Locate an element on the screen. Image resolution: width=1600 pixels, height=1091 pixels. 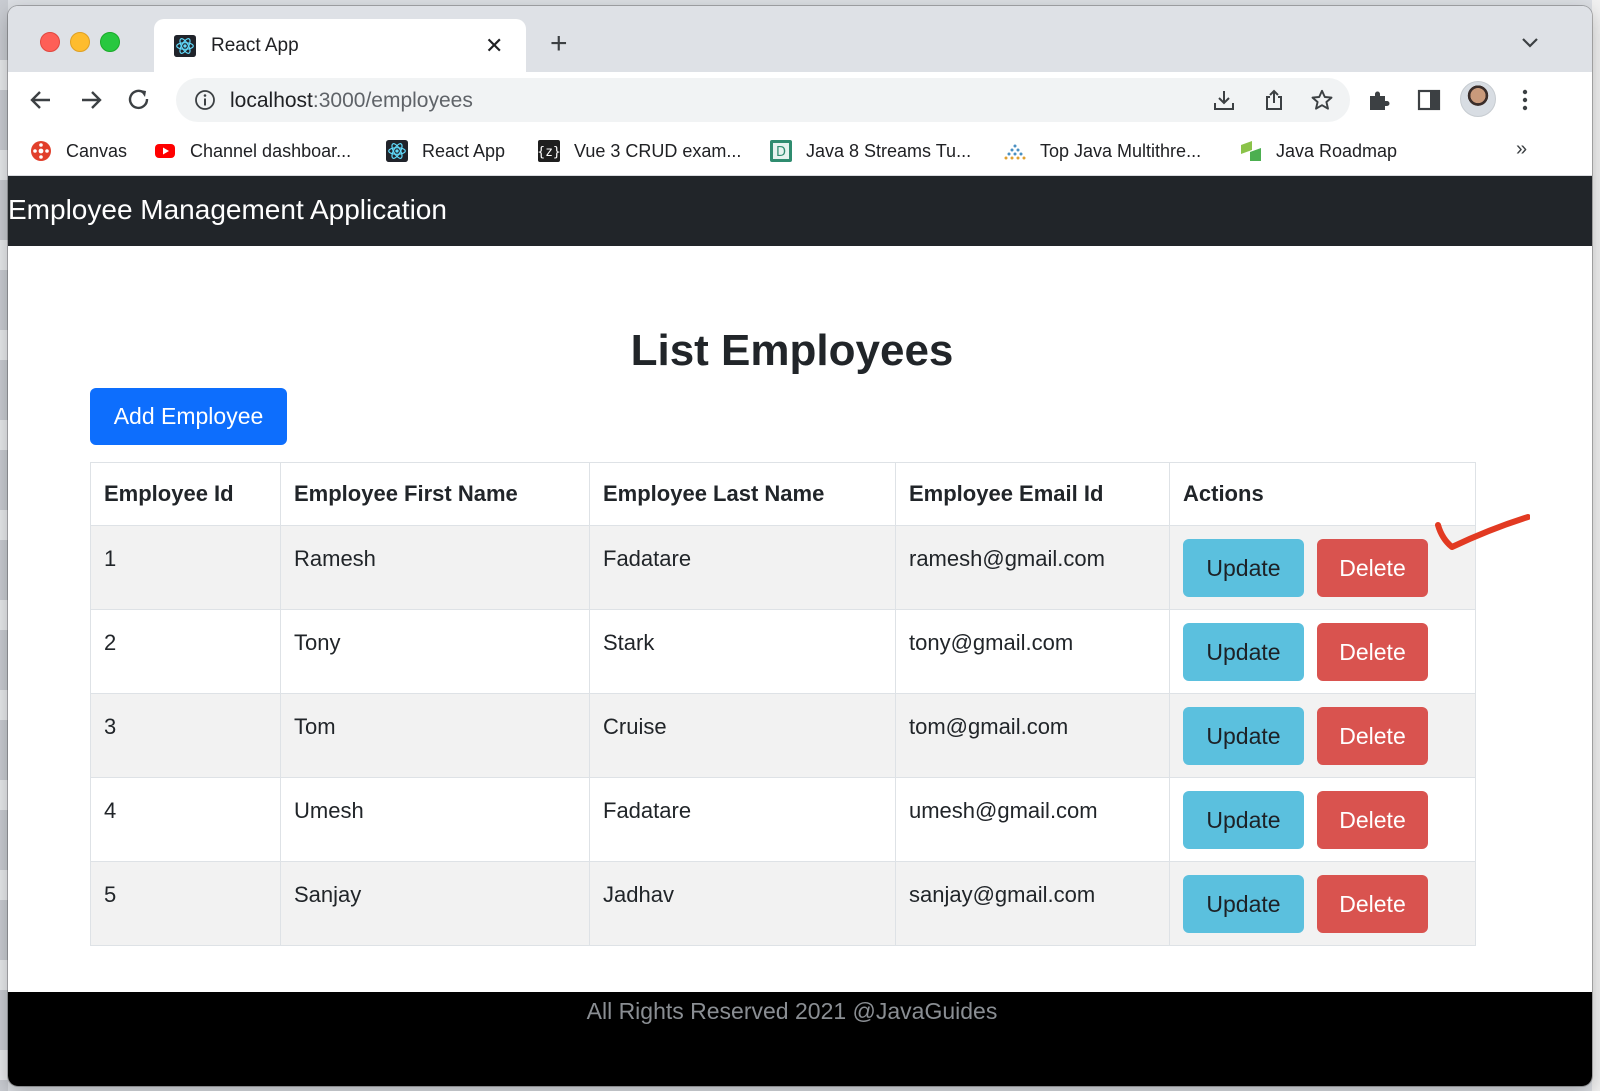
desktop-background is located at coordinates (4, 545).